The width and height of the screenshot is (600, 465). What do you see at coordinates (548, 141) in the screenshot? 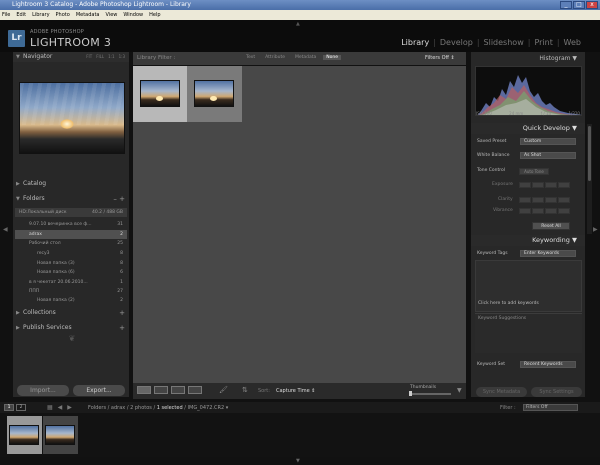
I see `saved-preset-dropdown: Custom` at bounding box center [548, 141].